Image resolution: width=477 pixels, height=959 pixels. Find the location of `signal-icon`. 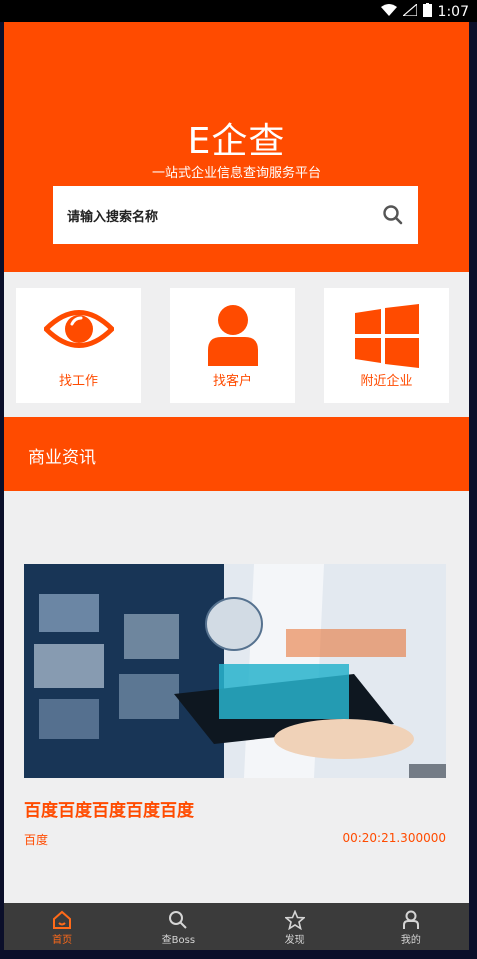

signal-icon is located at coordinates (409, 11).